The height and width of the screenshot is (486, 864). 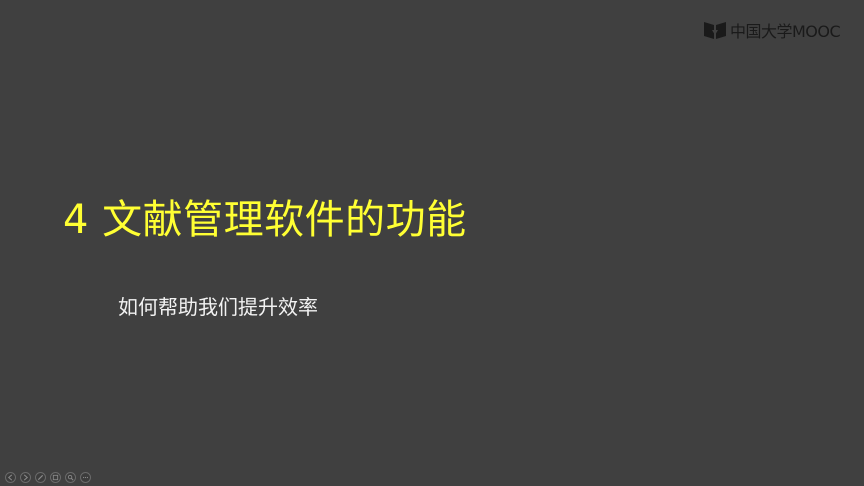 I want to click on arrow-right-icon, so click(x=26, y=477).